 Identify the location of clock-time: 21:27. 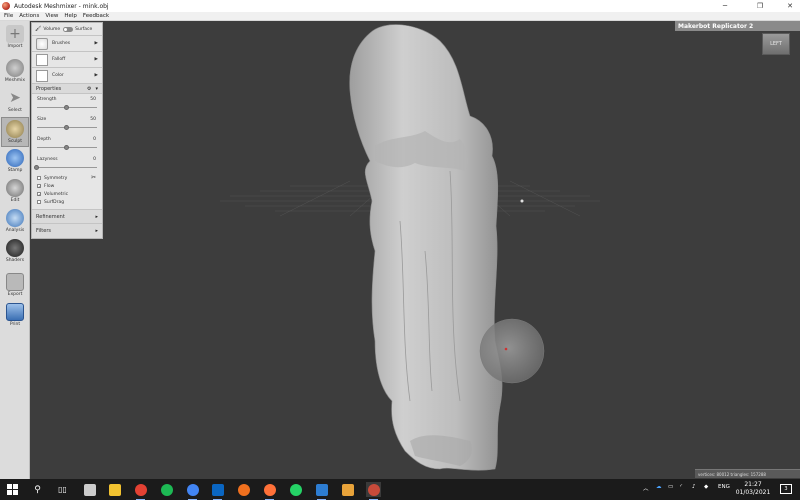
(753, 484).